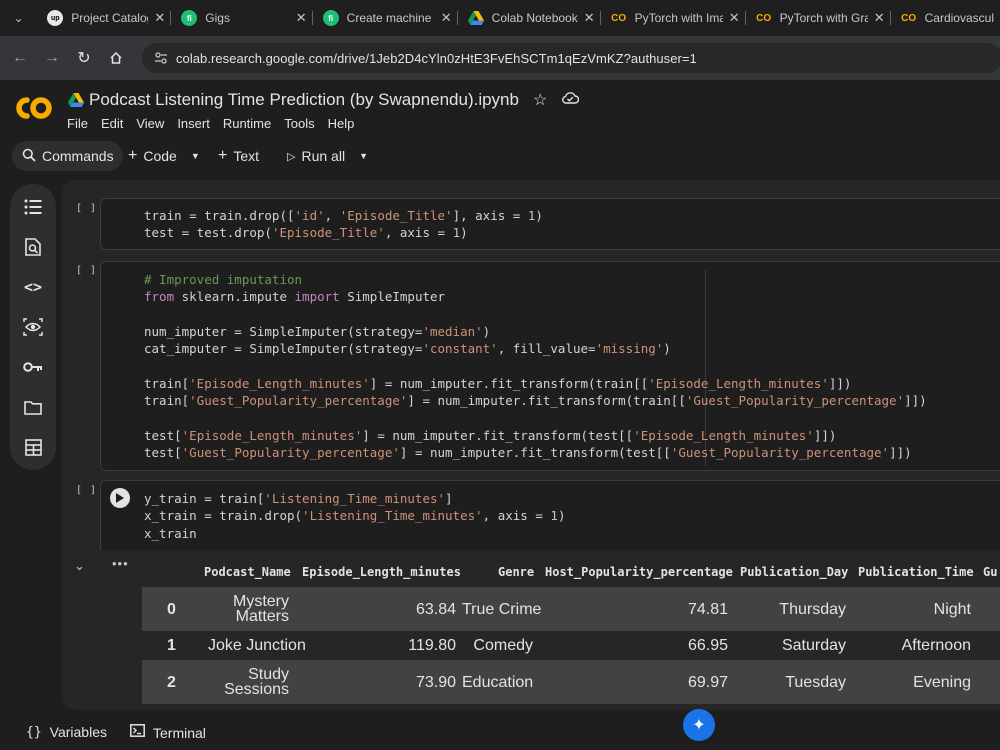 This screenshot has width=1000, height=750. Describe the element at coordinates (516, 572) in the screenshot. I see `df-column-header: Genre` at that location.